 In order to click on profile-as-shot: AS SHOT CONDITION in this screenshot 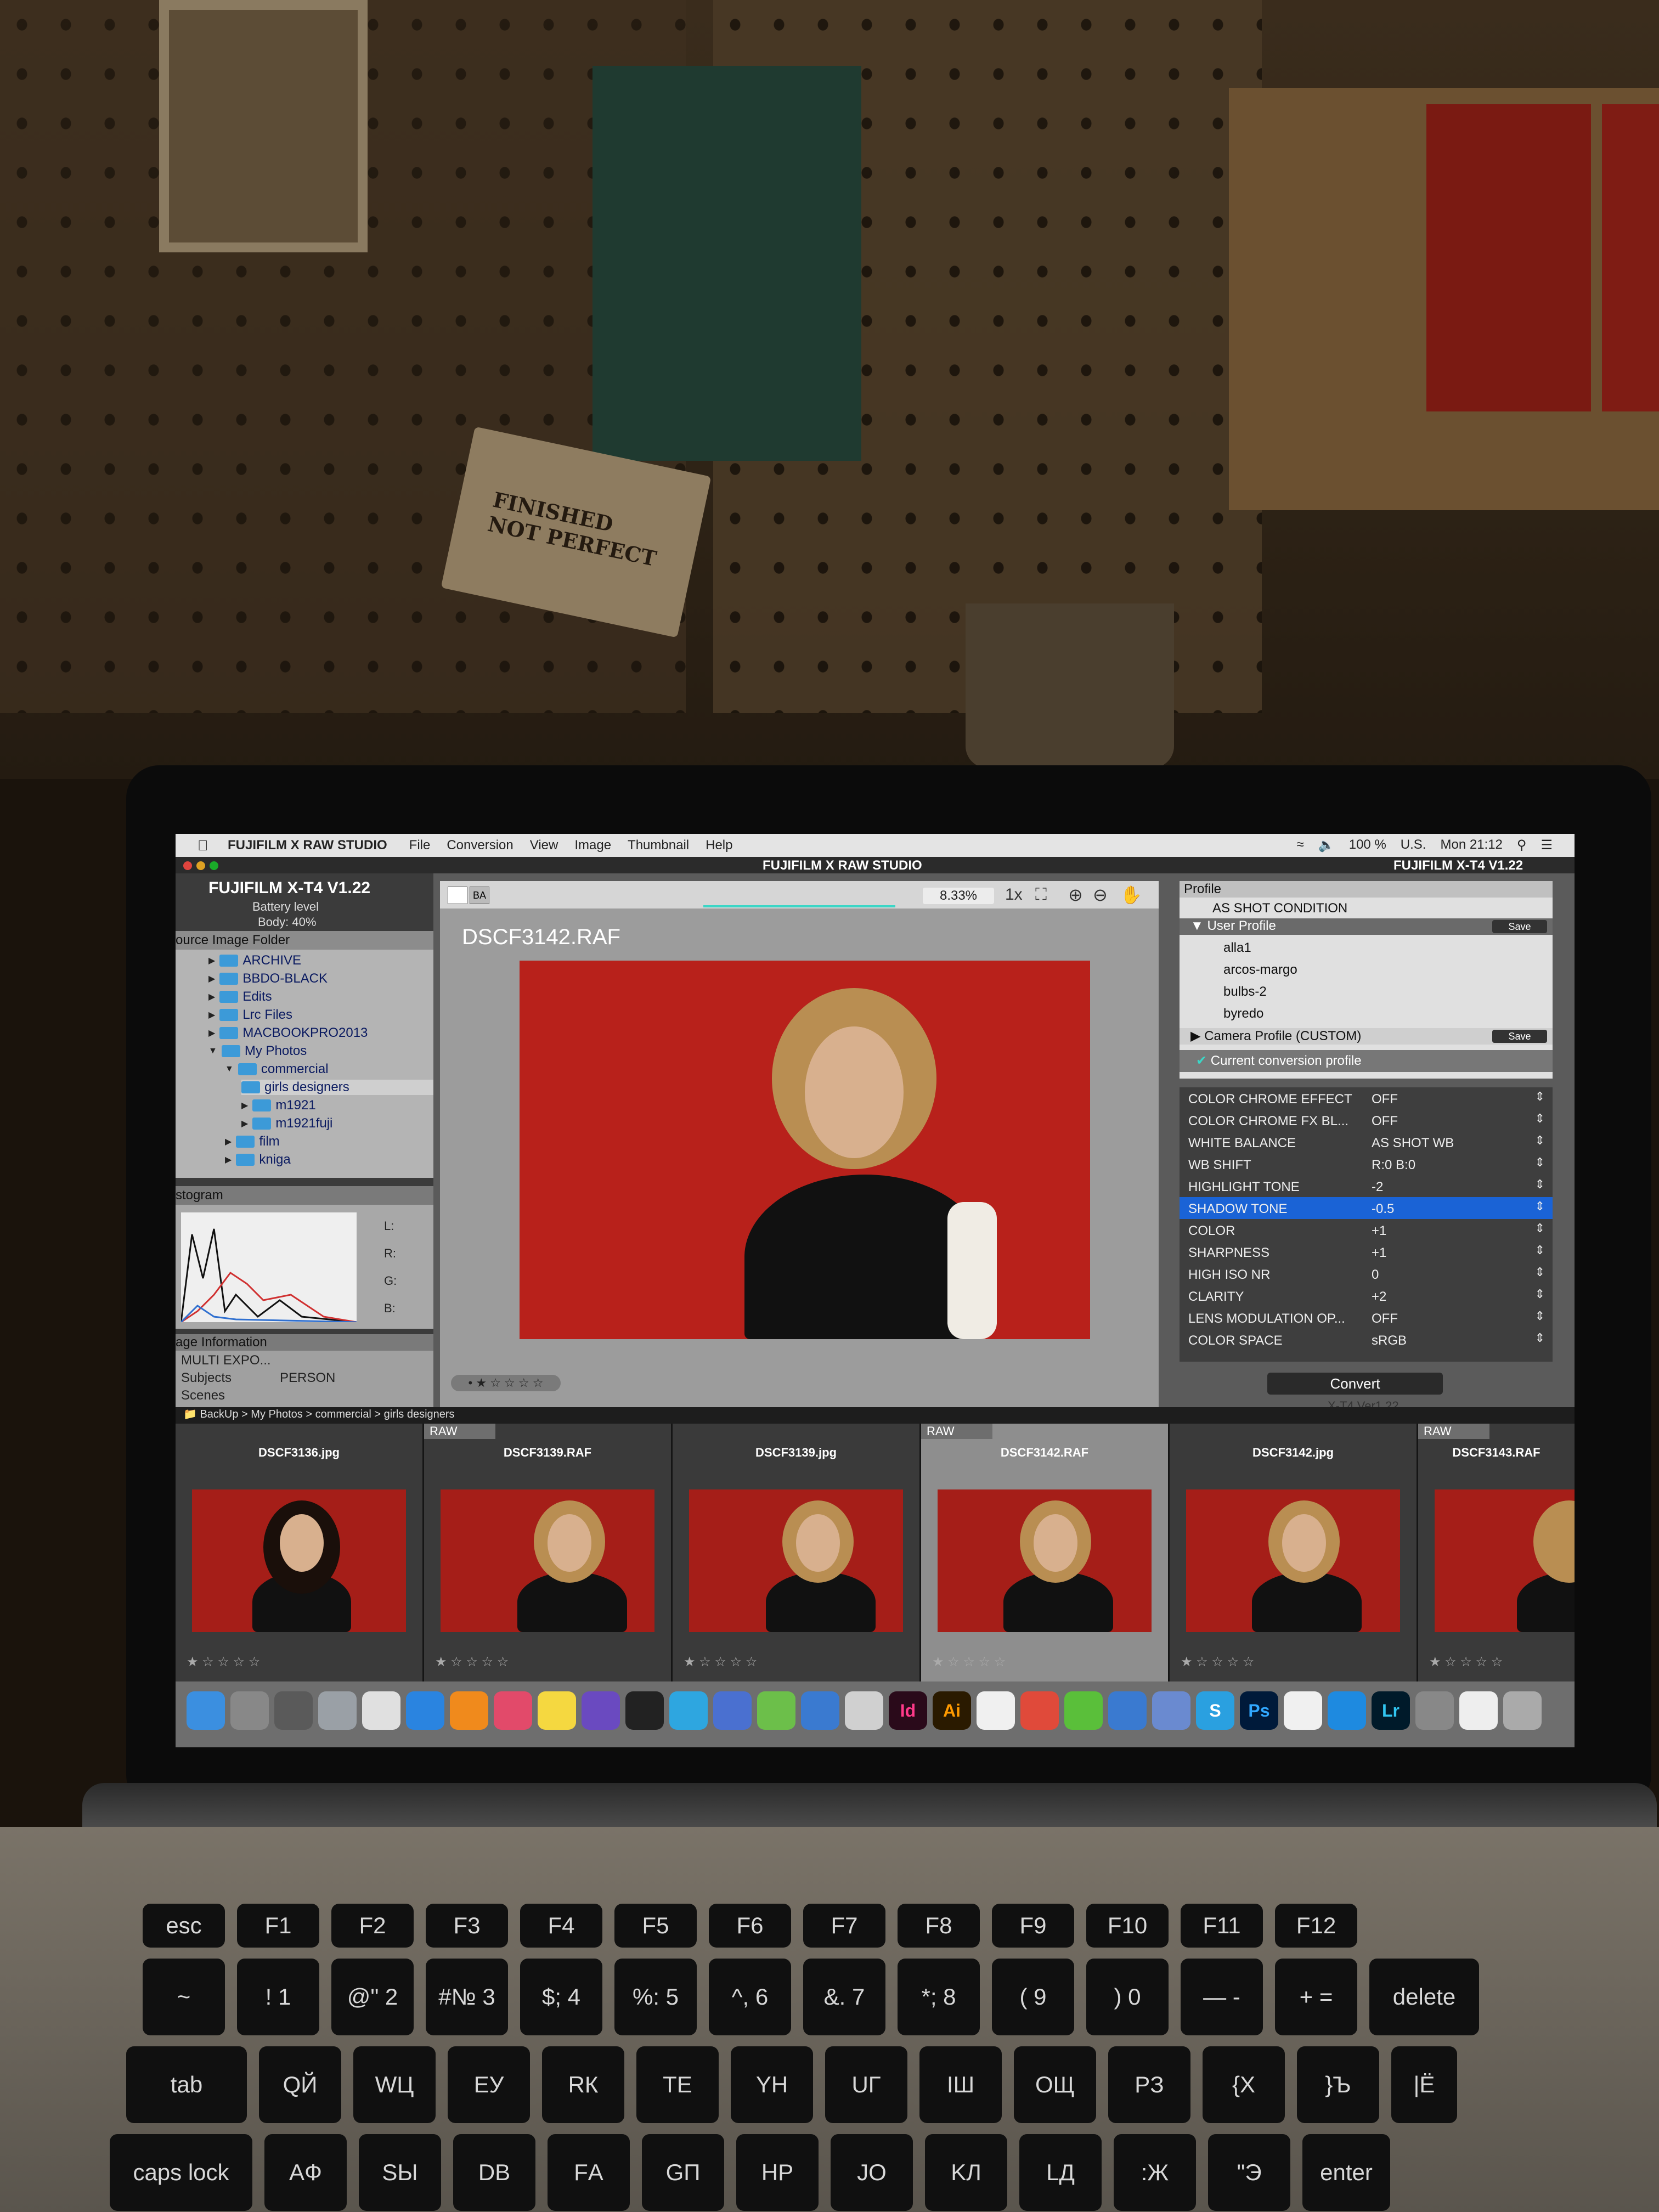, I will do `click(1279, 909)`.